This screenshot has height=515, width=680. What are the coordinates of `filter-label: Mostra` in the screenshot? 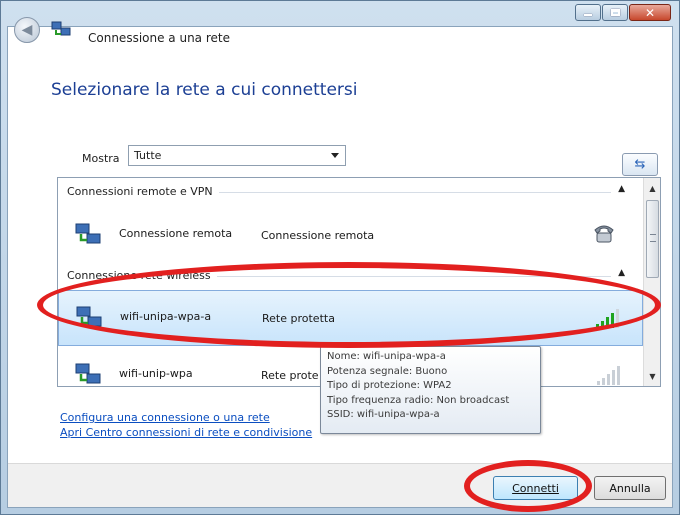 It's located at (101, 158).